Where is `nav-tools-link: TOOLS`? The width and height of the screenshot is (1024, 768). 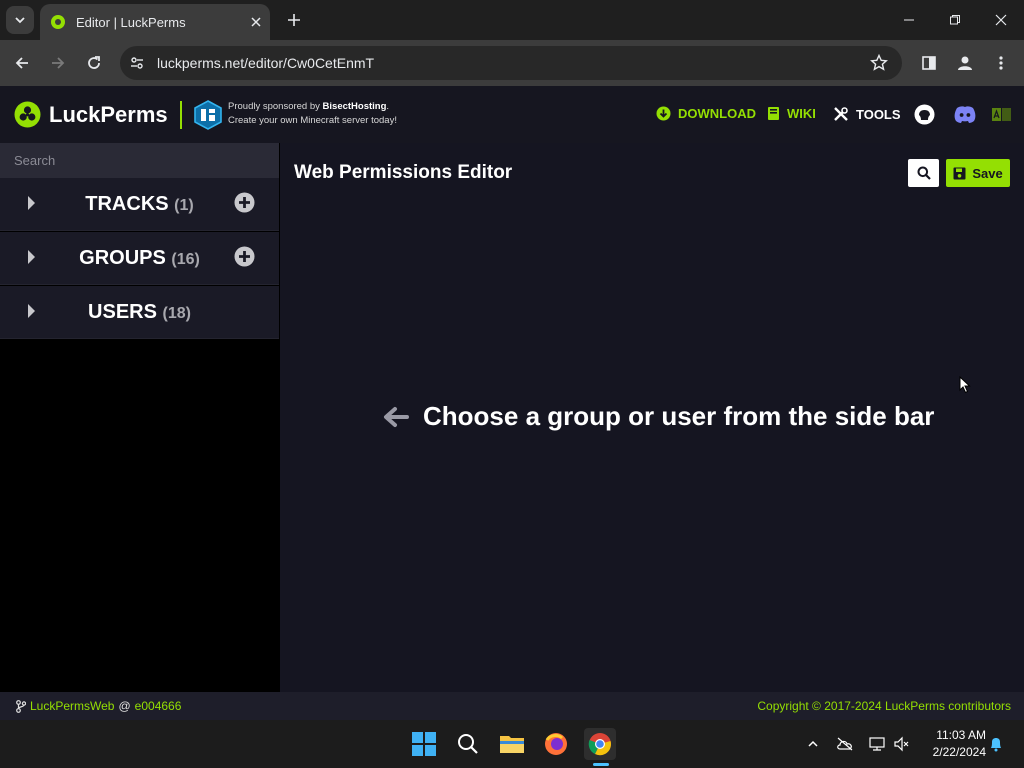 nav-tools-link: TOOLS is located at coordinates (867, 114).